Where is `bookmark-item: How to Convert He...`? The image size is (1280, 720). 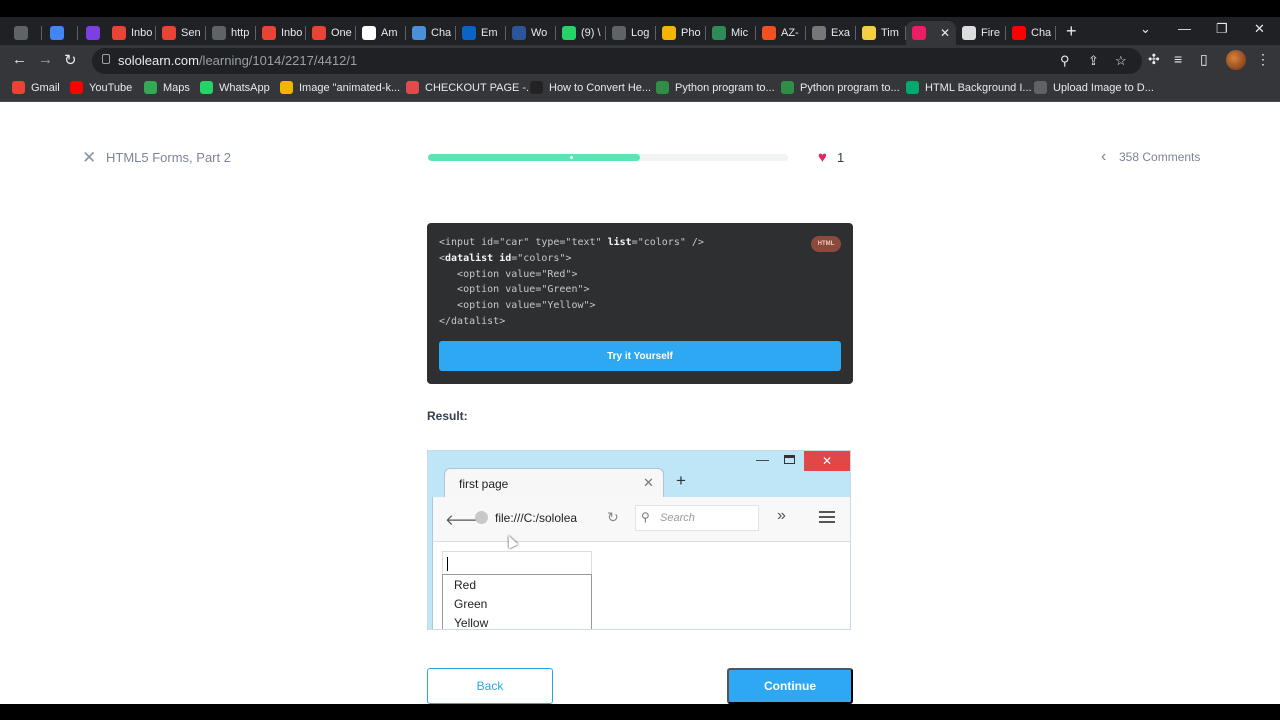
bookmark-item: How to Convert He... is located at coordinates (590, 87).